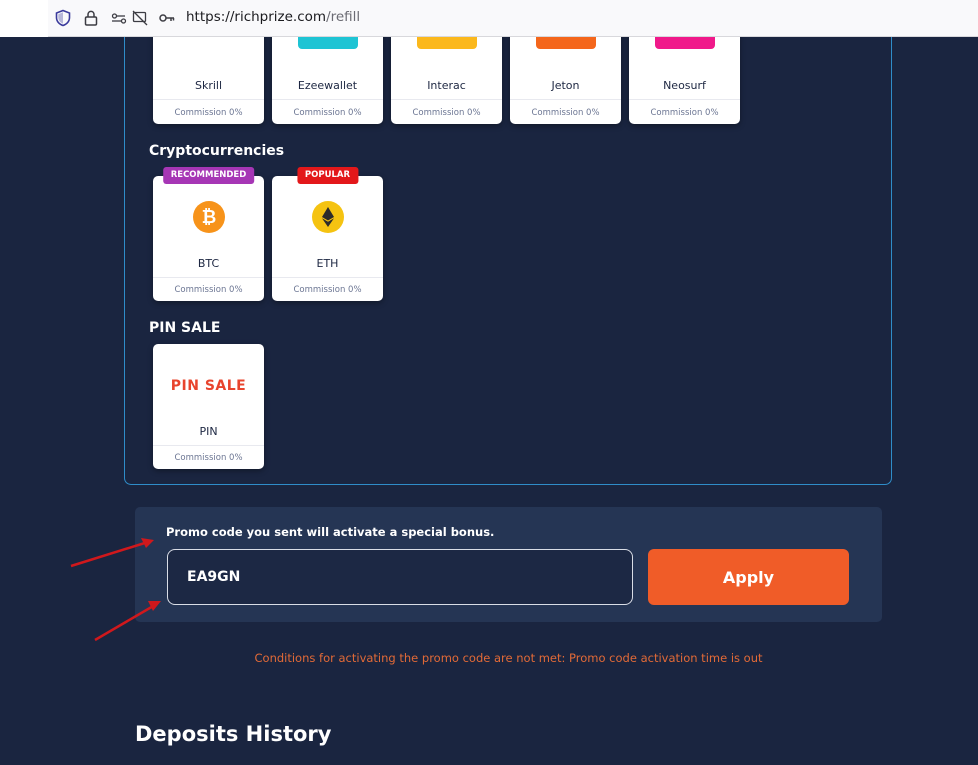  I want to click on neosurf-logo: N, so click(684, 24).